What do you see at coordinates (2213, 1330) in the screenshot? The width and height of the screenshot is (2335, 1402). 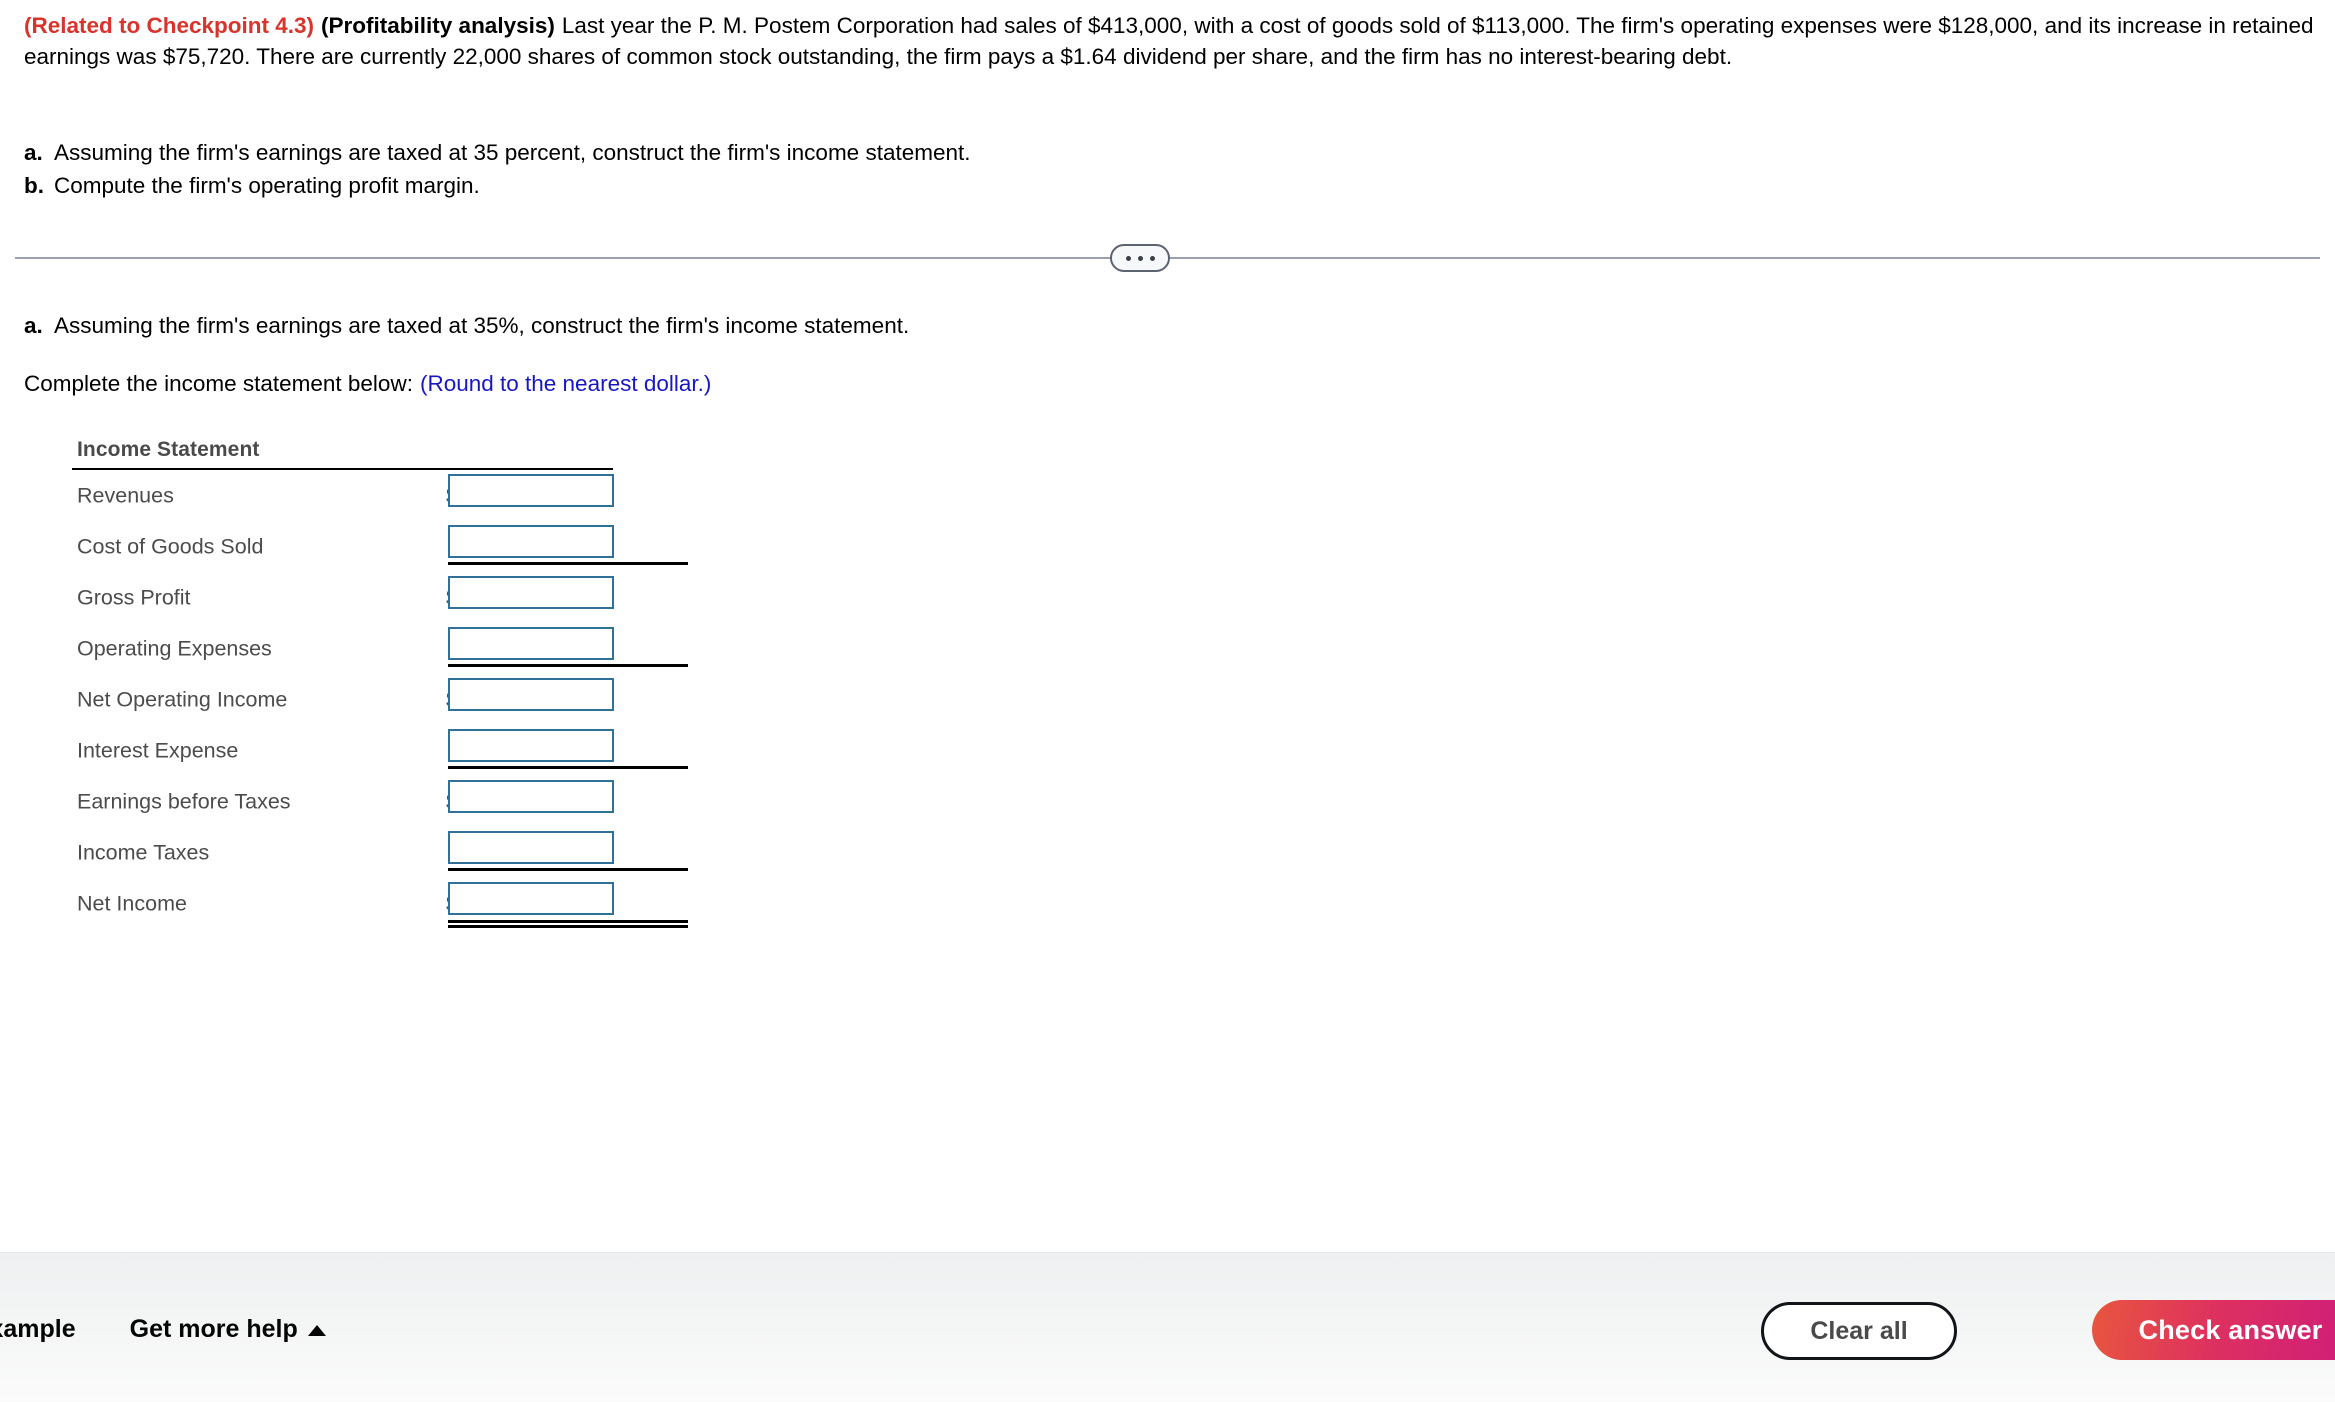 I see `check-answer-button: Check answer` at bounding box center [2213, 1330].